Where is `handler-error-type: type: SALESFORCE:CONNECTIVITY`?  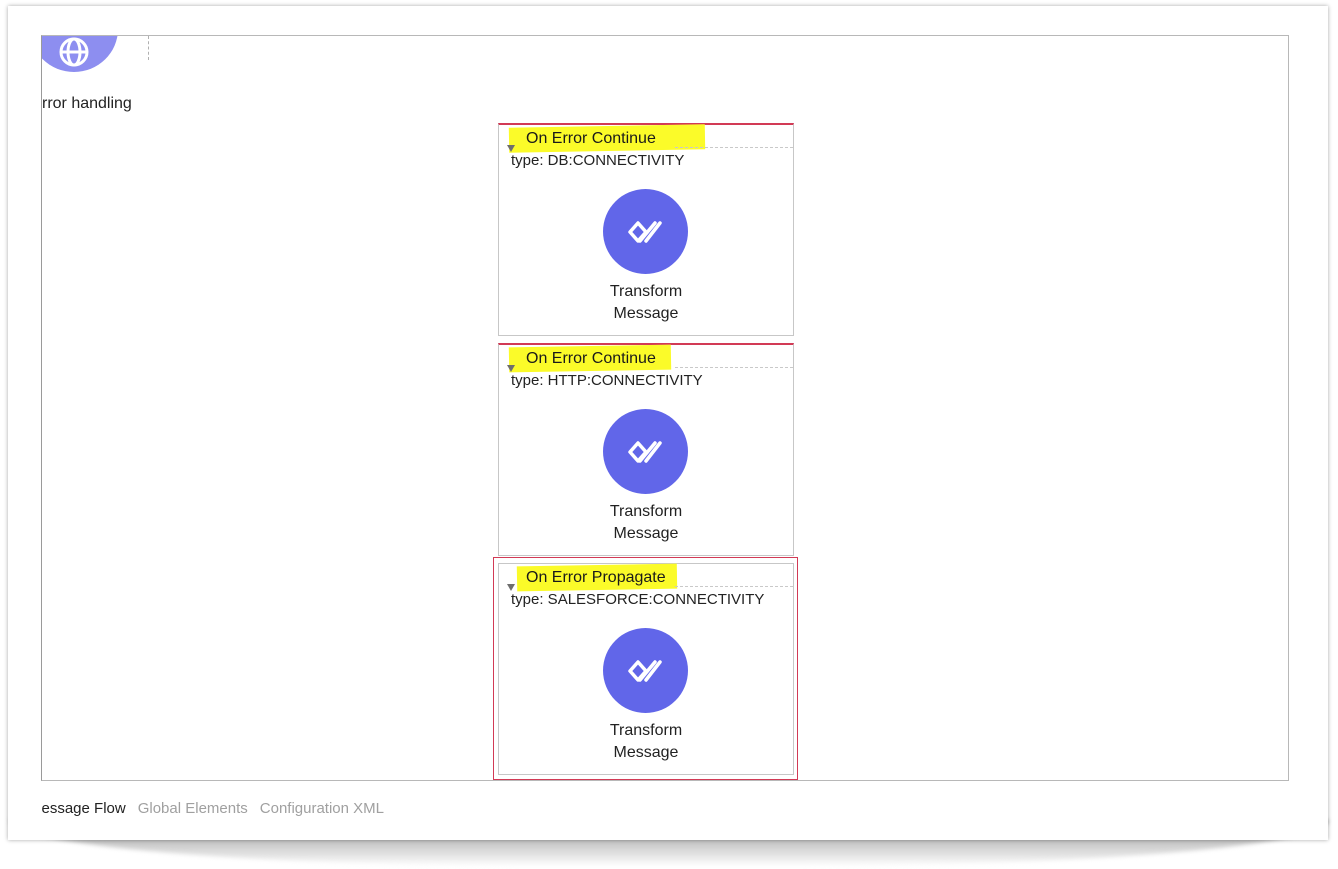 handler-error-type: type: SALESFORCE:CONNECTIVITY is located at coordinates (638, 599).